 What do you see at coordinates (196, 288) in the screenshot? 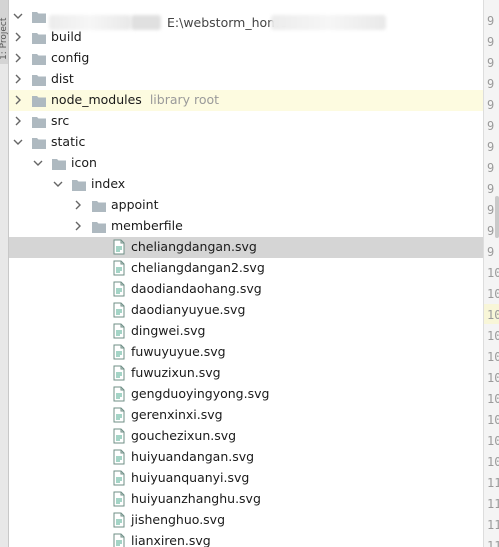
I see `tree-item-label: daodiandaohang.svg` at bounding box center [196, 288].